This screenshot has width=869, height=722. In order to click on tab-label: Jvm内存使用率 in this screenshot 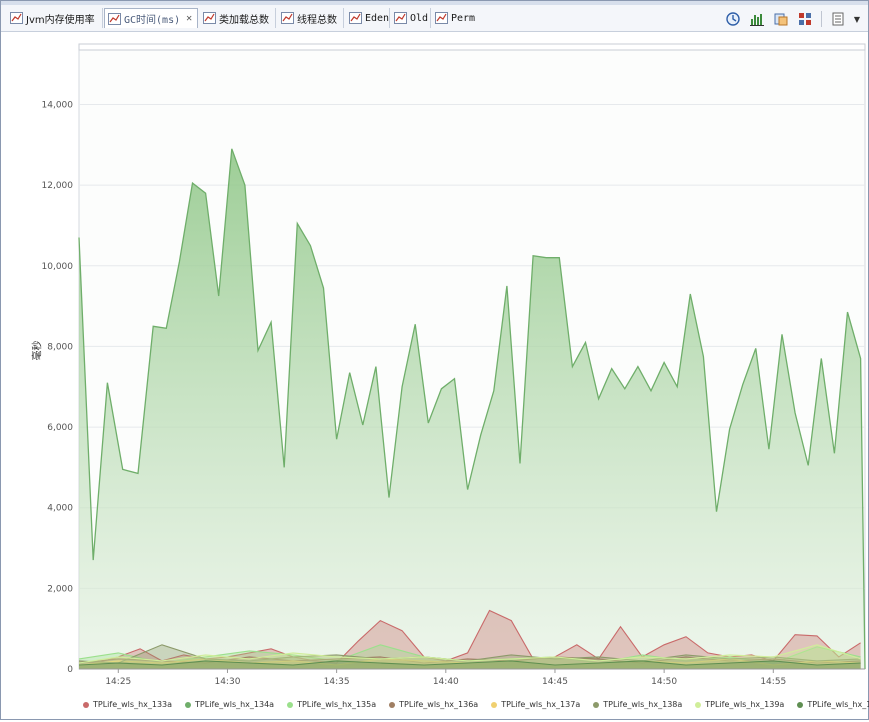, I will do `click(60, 20)`.